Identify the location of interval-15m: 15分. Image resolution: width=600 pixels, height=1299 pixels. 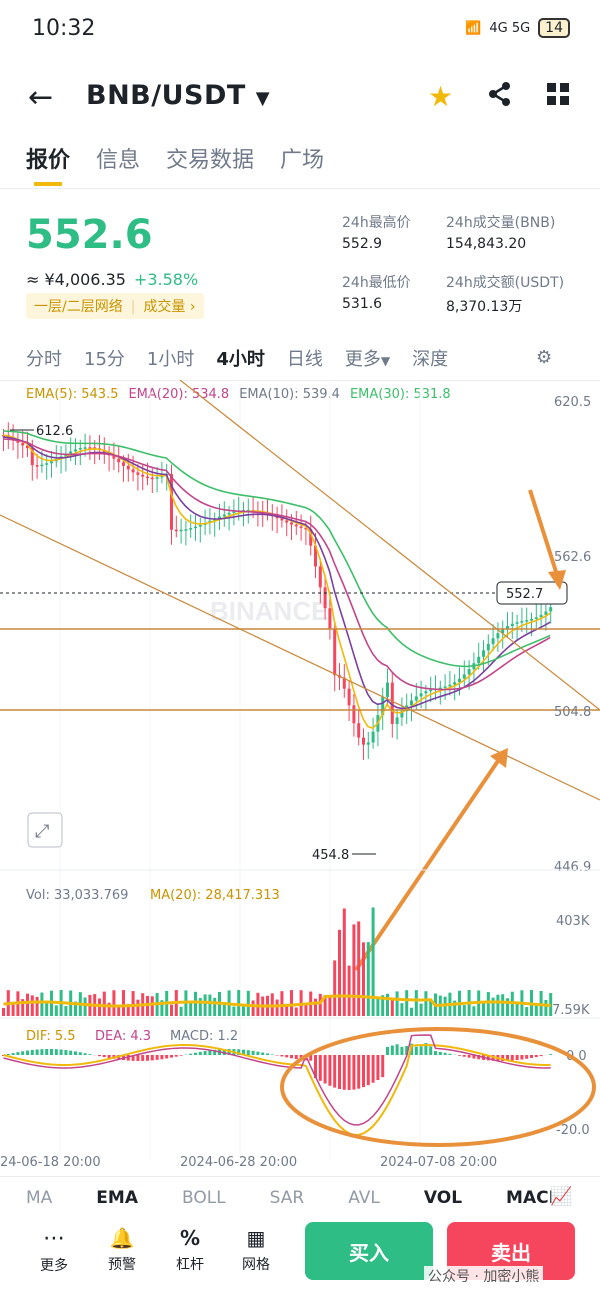
(104, 358).